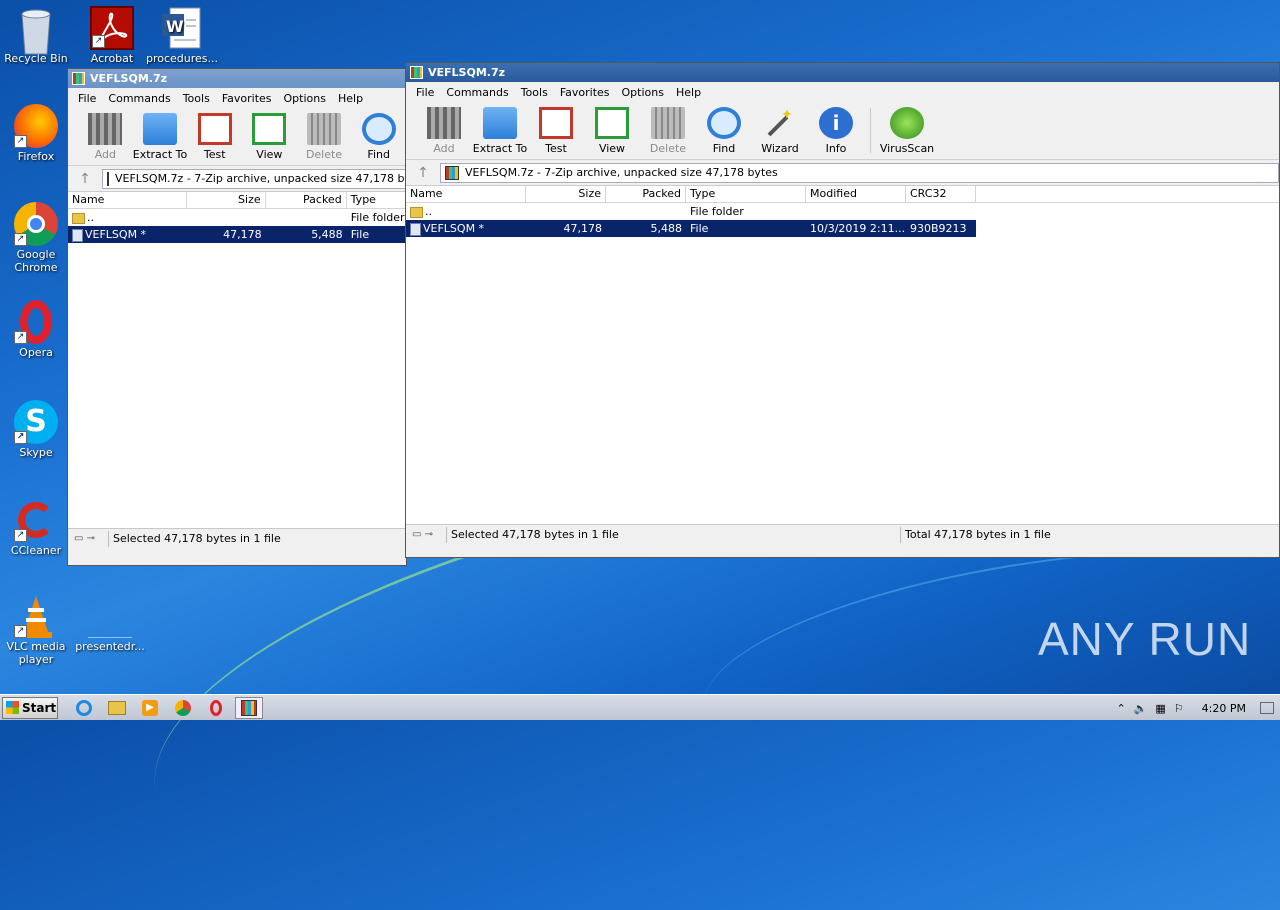  Describe the element at coordinates (1120, 708) in the screenshot. I see `tray-expand-icon: ⌃` at that location.